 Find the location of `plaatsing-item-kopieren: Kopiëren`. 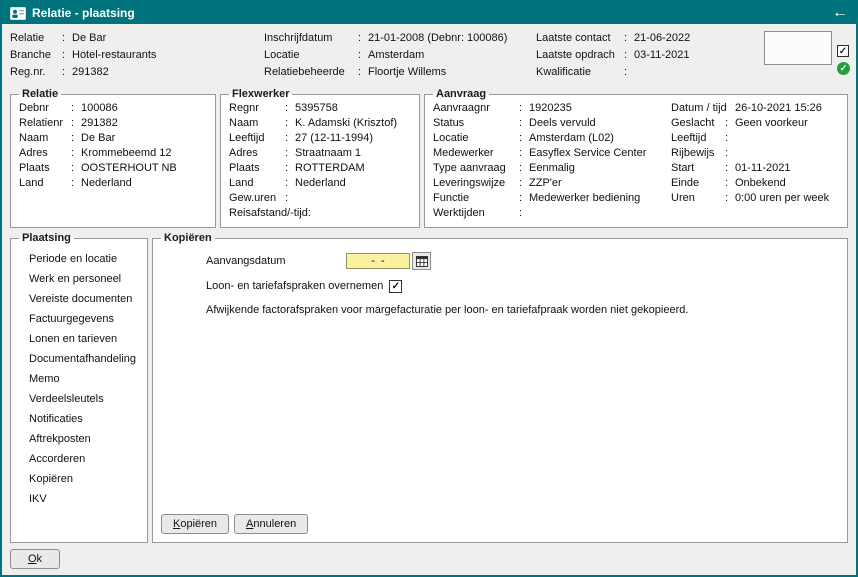

plaatsing-item-kopieren: Kopiëren is located at coordinates (85, 479).